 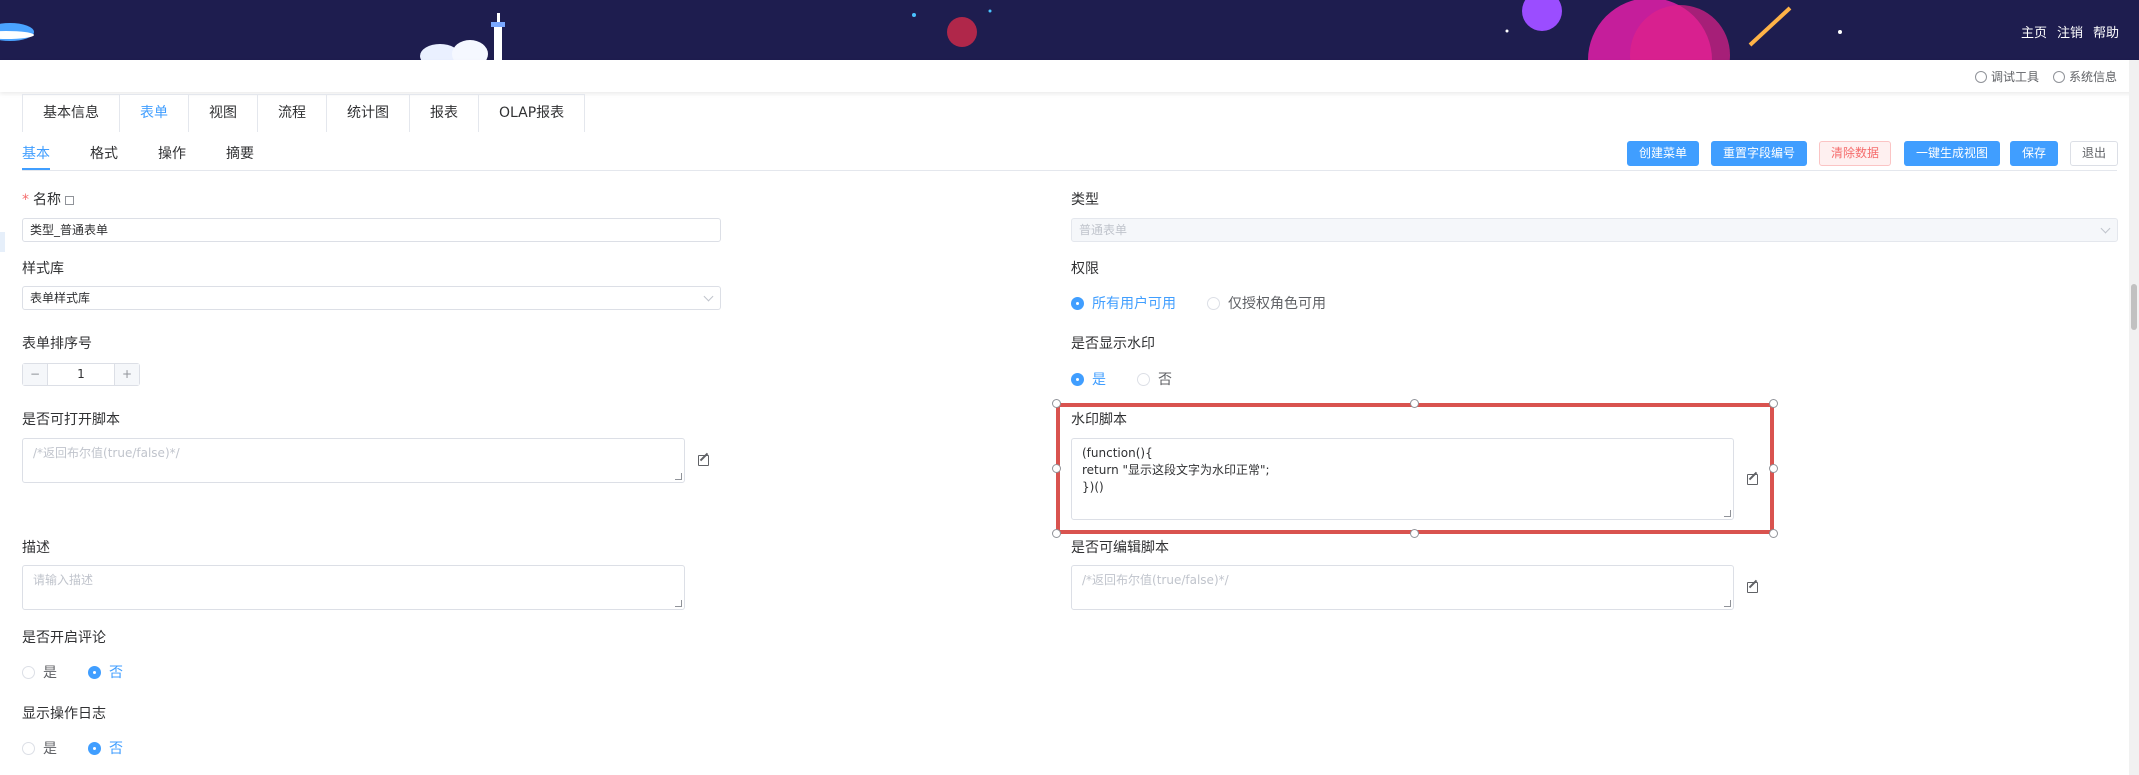 I want to click on subtab-summary: 摘要, so click(x=240, y=153).